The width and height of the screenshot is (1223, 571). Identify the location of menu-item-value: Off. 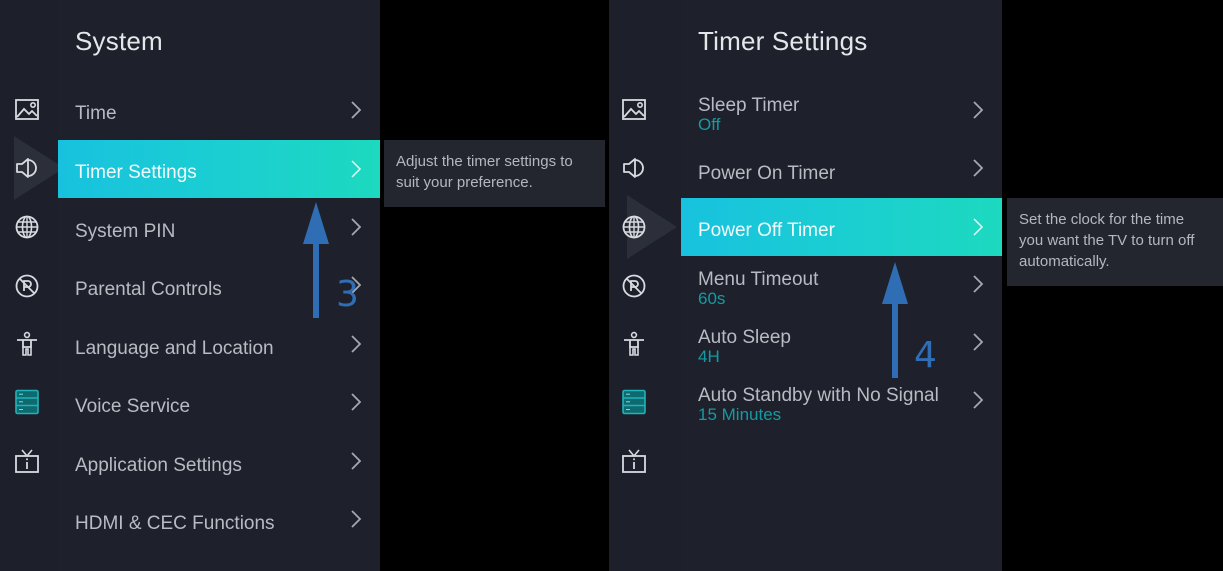
(709, 124).